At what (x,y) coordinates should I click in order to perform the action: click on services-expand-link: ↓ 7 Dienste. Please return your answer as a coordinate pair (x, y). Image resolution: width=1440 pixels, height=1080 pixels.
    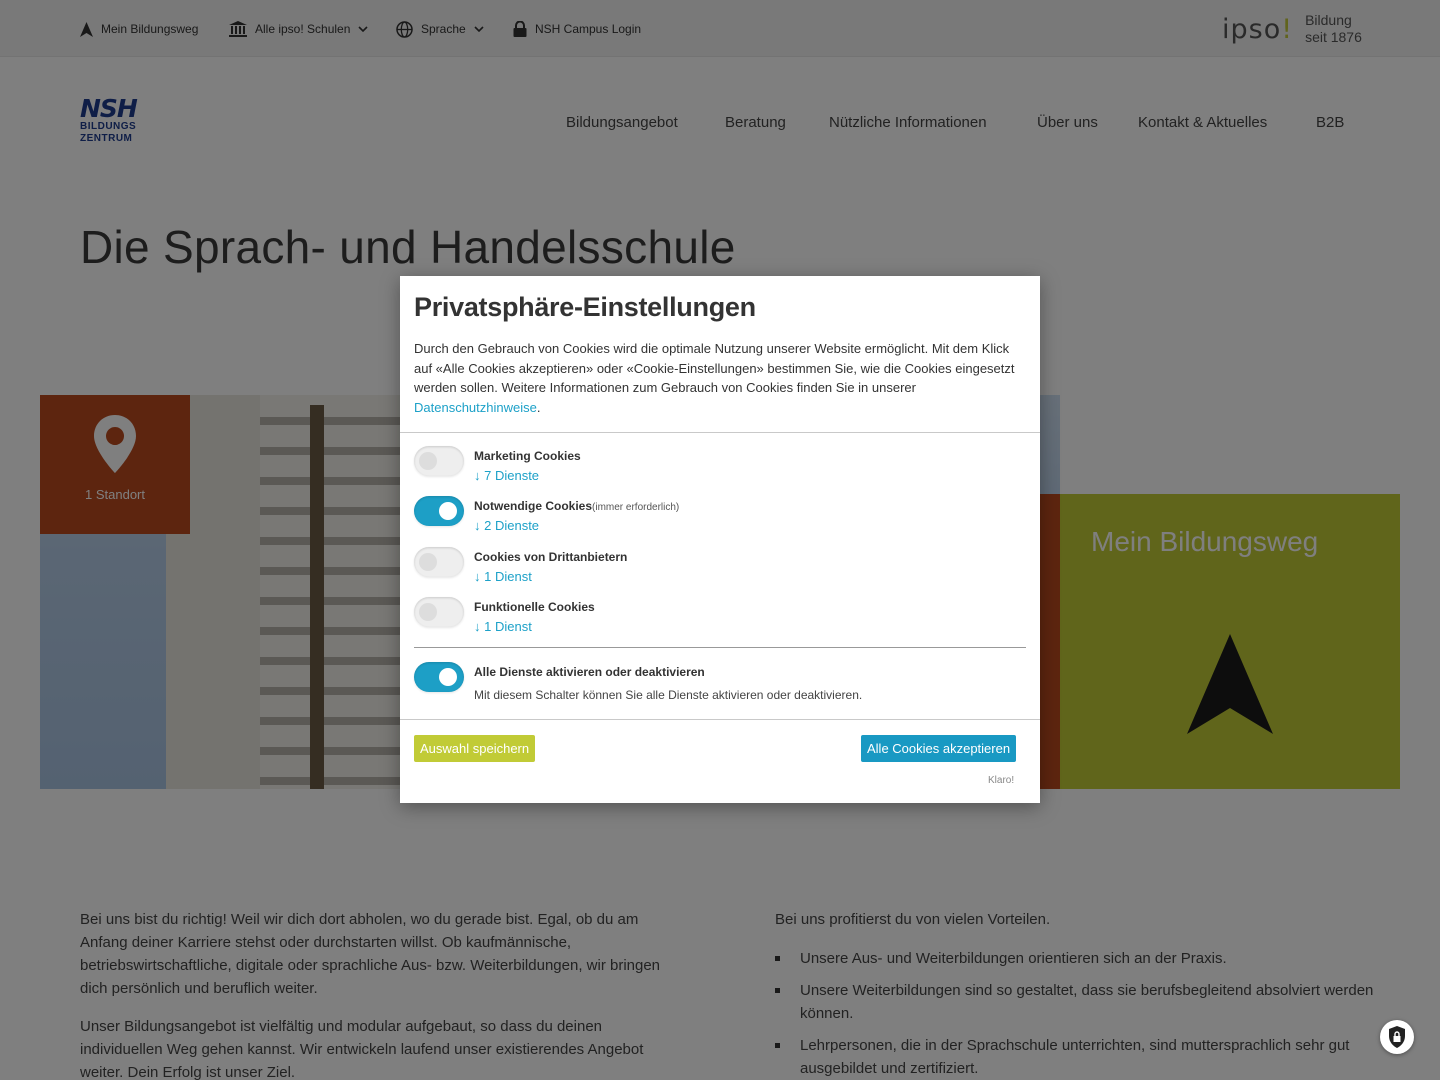
    Looking at the image, I should click on (506, 475).